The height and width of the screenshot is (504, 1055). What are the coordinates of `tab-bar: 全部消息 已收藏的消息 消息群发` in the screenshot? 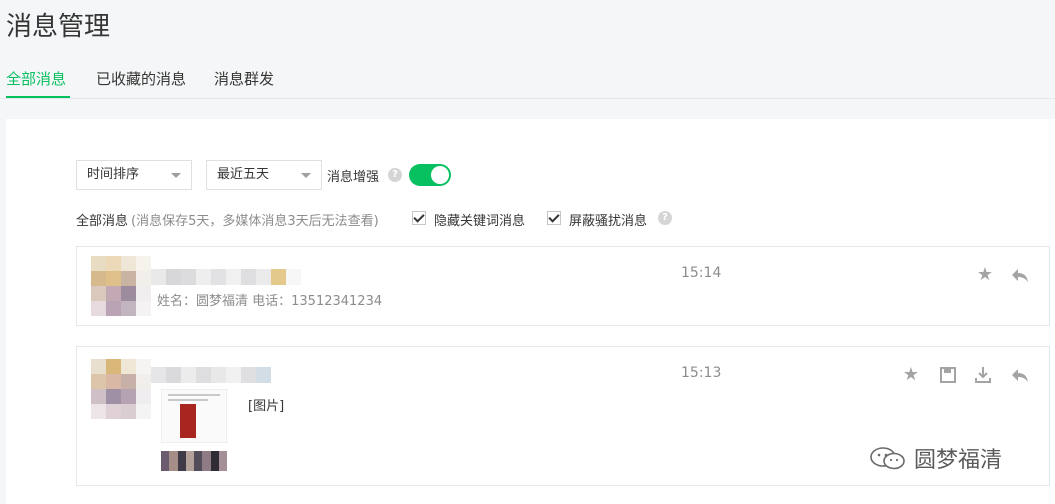 It's located at (527, 81).